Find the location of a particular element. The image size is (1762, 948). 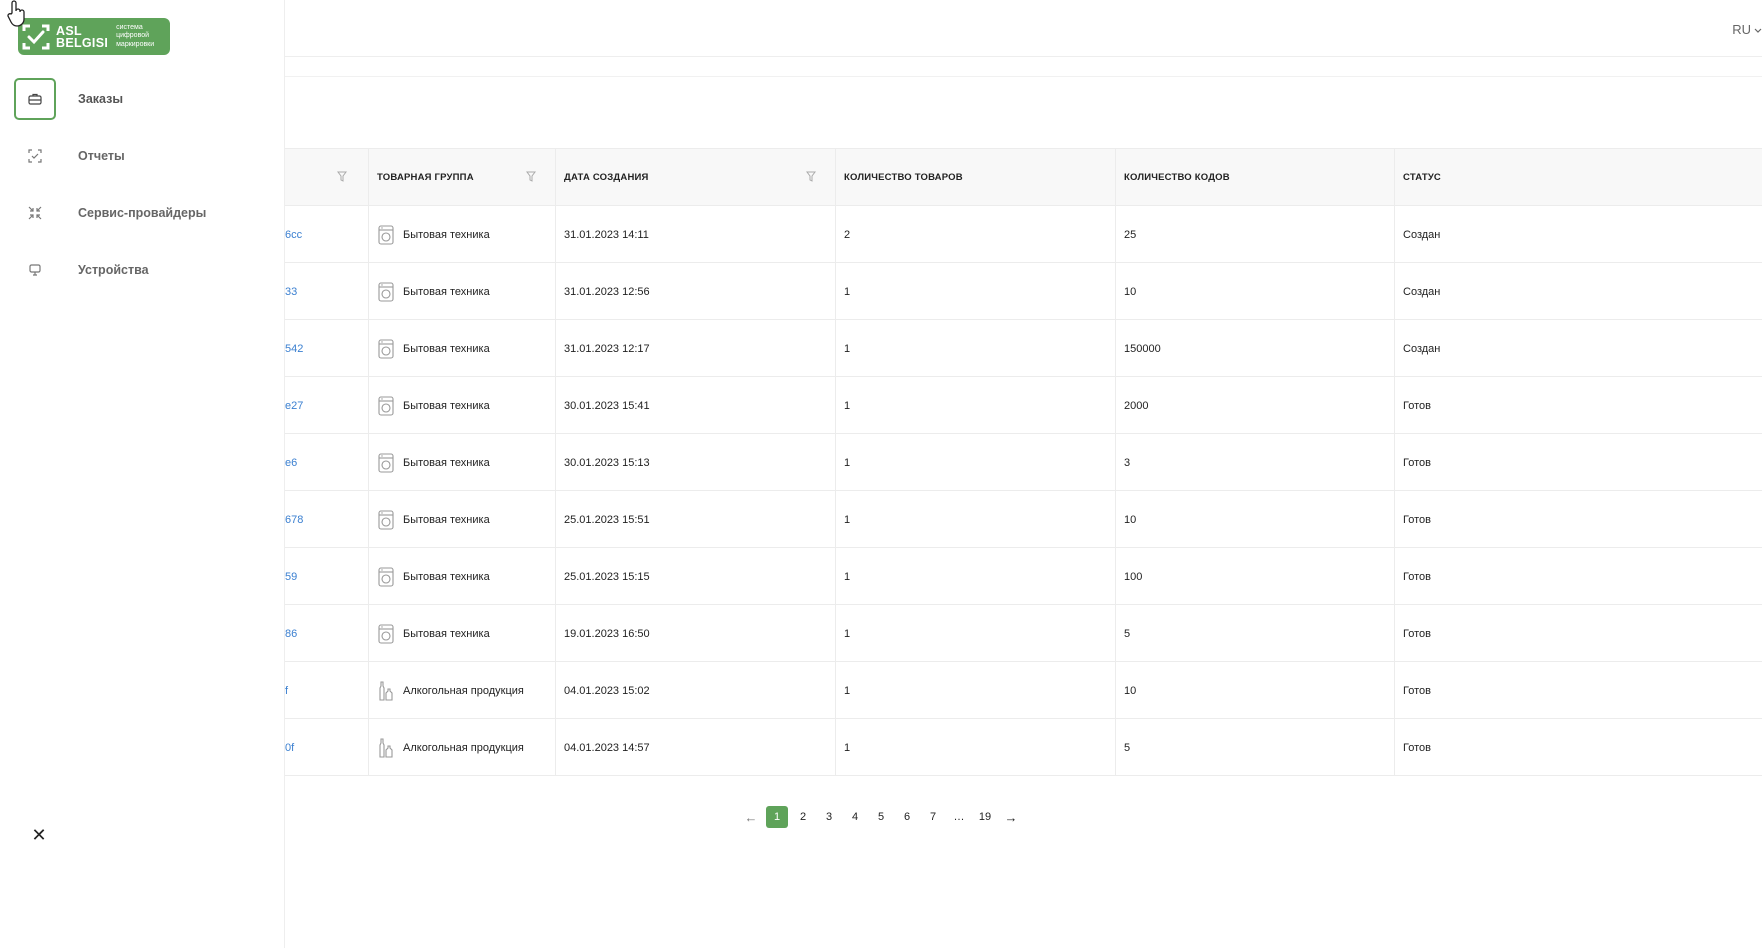

created-date-cell: 31.01.2023 12:56 is located at coordinates (695, 291).